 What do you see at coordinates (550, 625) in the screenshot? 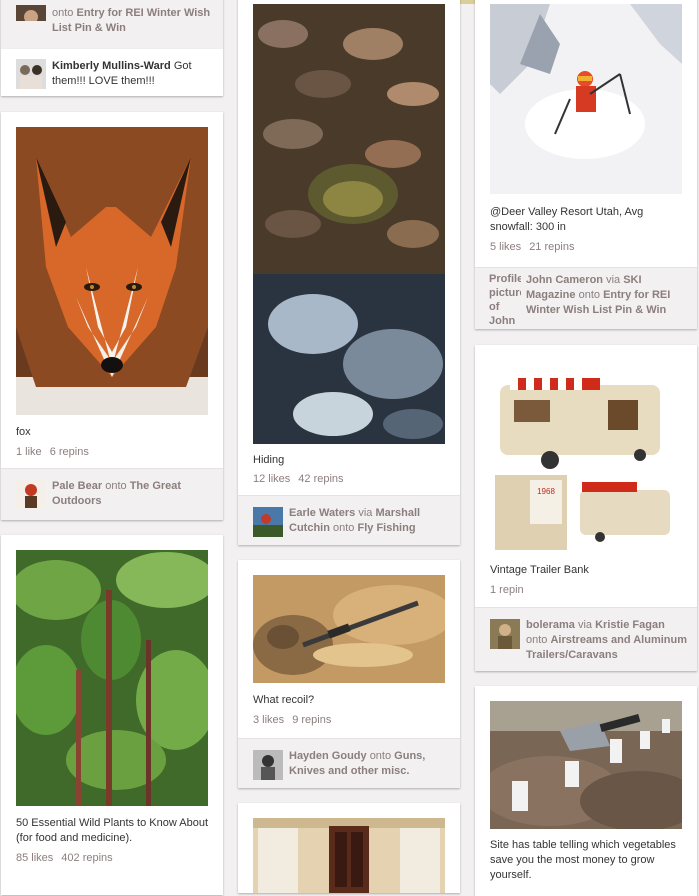
I see `pinner-name: bolerama` at bounding box center [550, 625].